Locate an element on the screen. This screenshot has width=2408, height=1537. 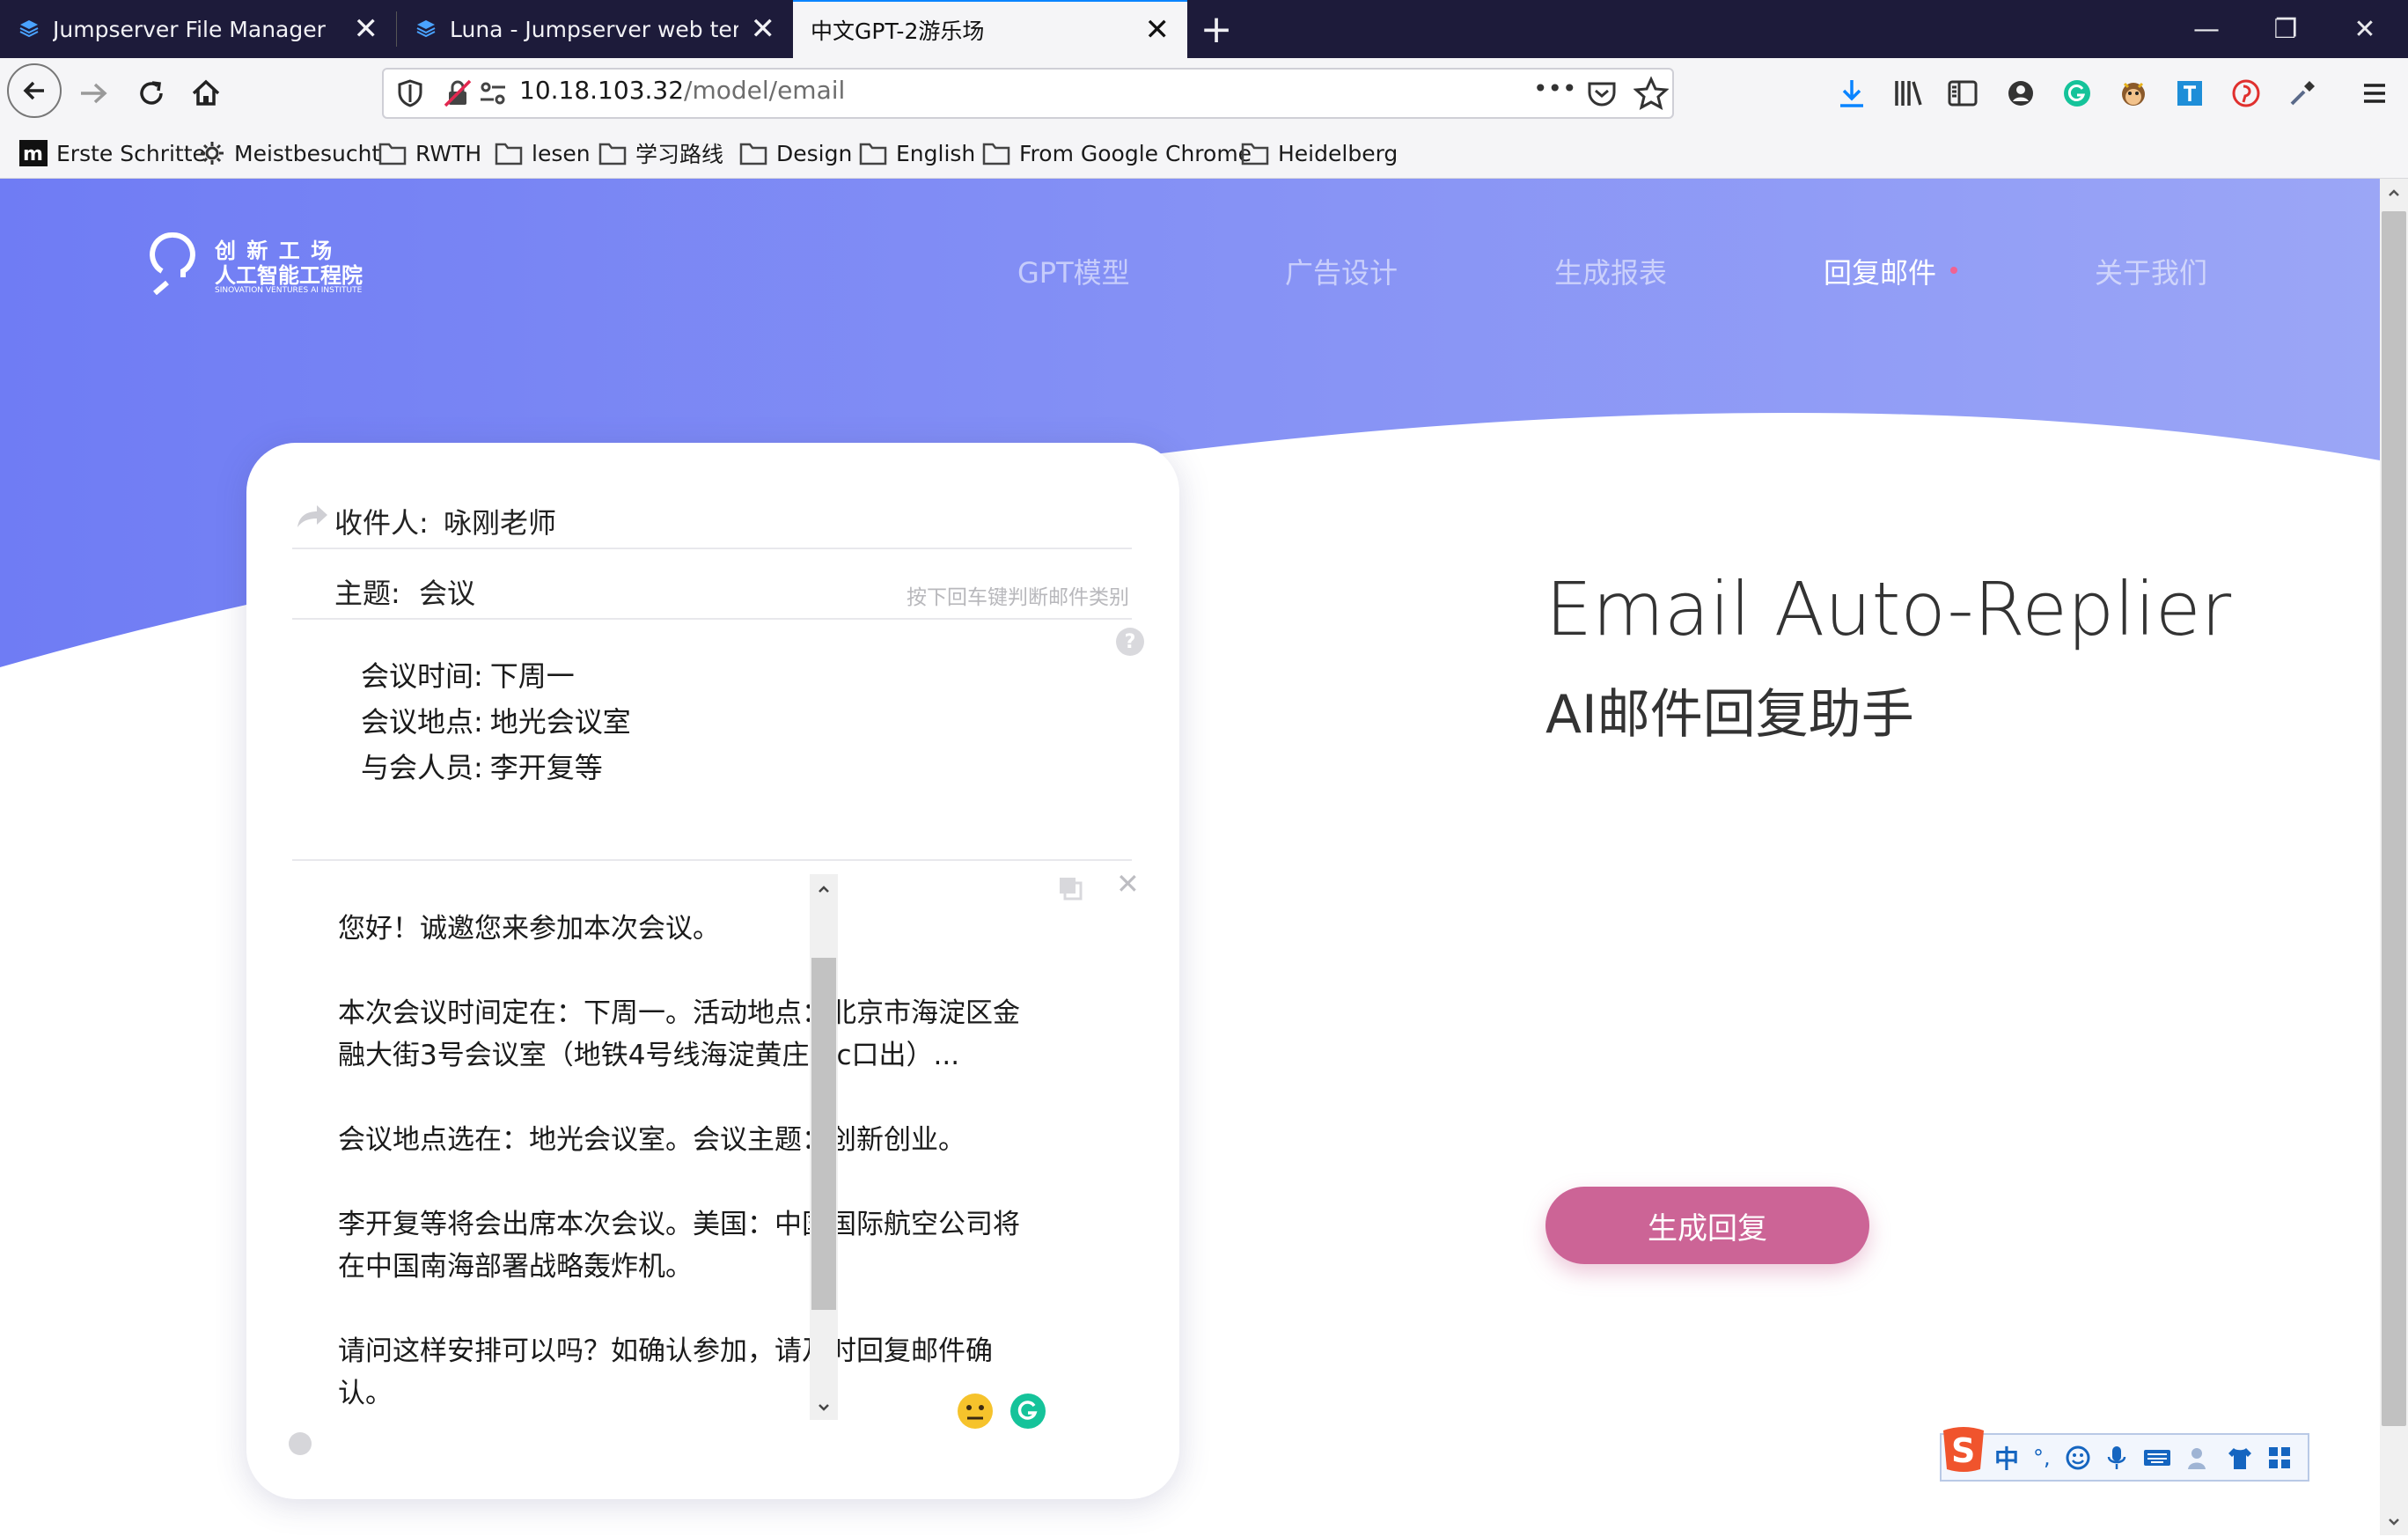
sogou-logo-letter: S is located at coordinates (1963, 1450).